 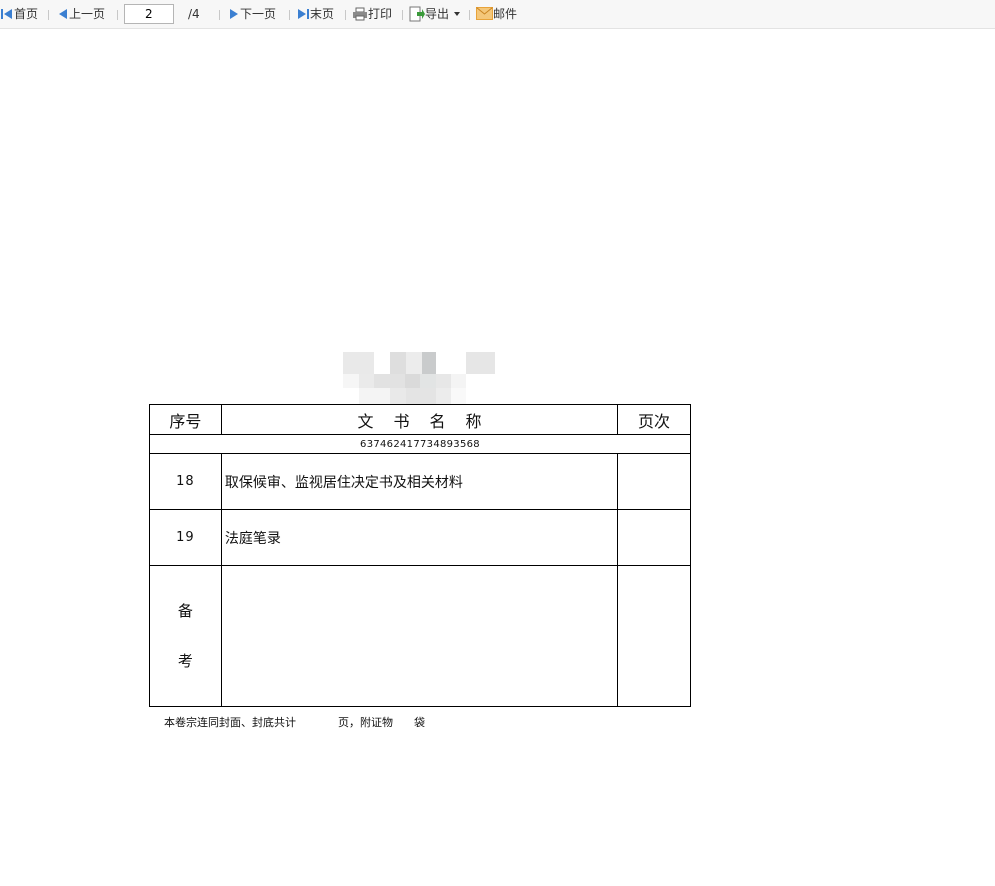 I want to click on last-page-button: 末页, so click(x=315, y=14).